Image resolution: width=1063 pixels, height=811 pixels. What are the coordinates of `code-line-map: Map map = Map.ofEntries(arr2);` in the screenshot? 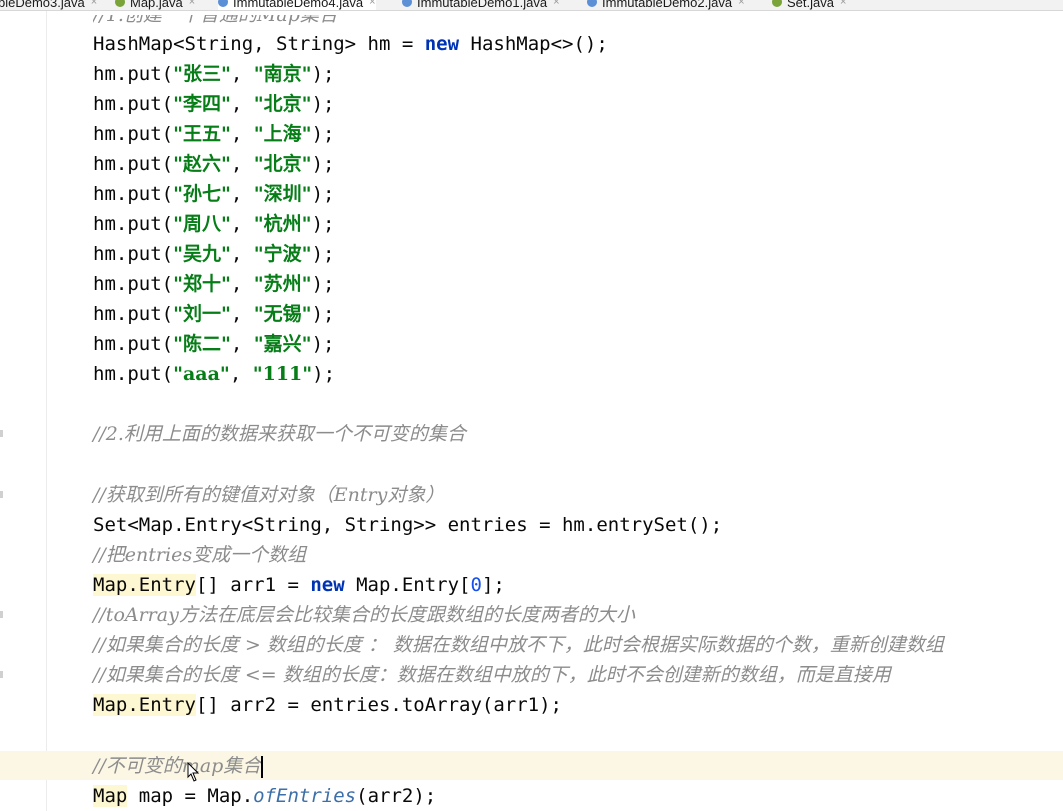 It's located at (264, 796).